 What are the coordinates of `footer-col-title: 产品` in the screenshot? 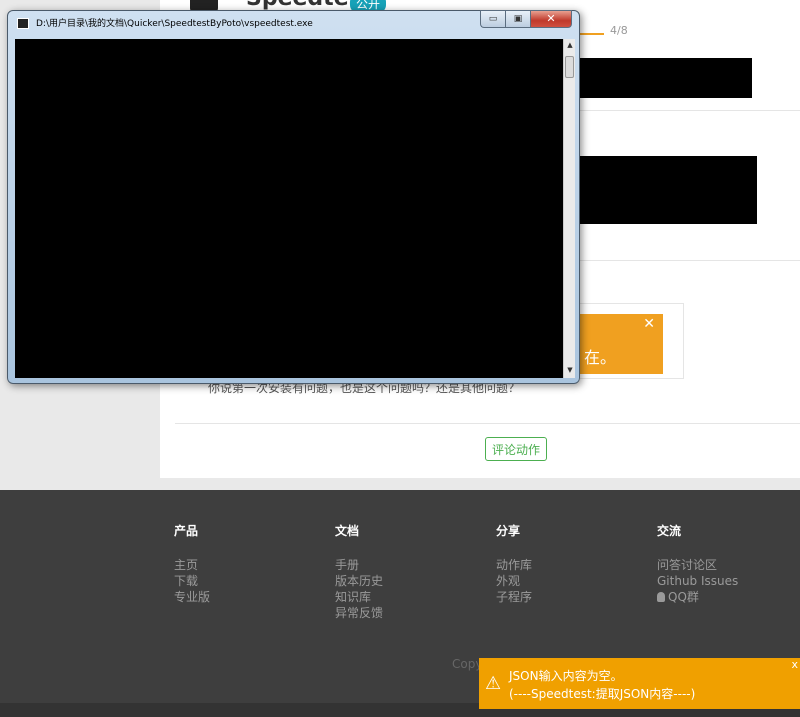 It's located at (186, 531).